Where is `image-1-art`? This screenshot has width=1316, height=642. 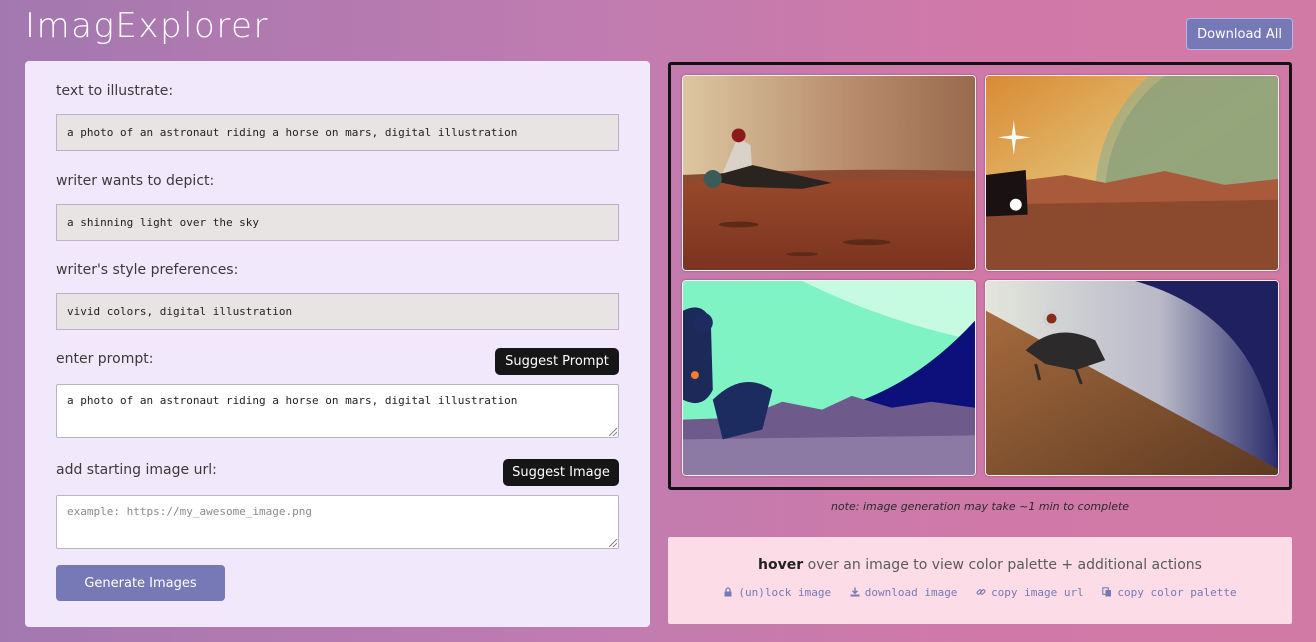 image-1-art is located at coordinates (829, 173).